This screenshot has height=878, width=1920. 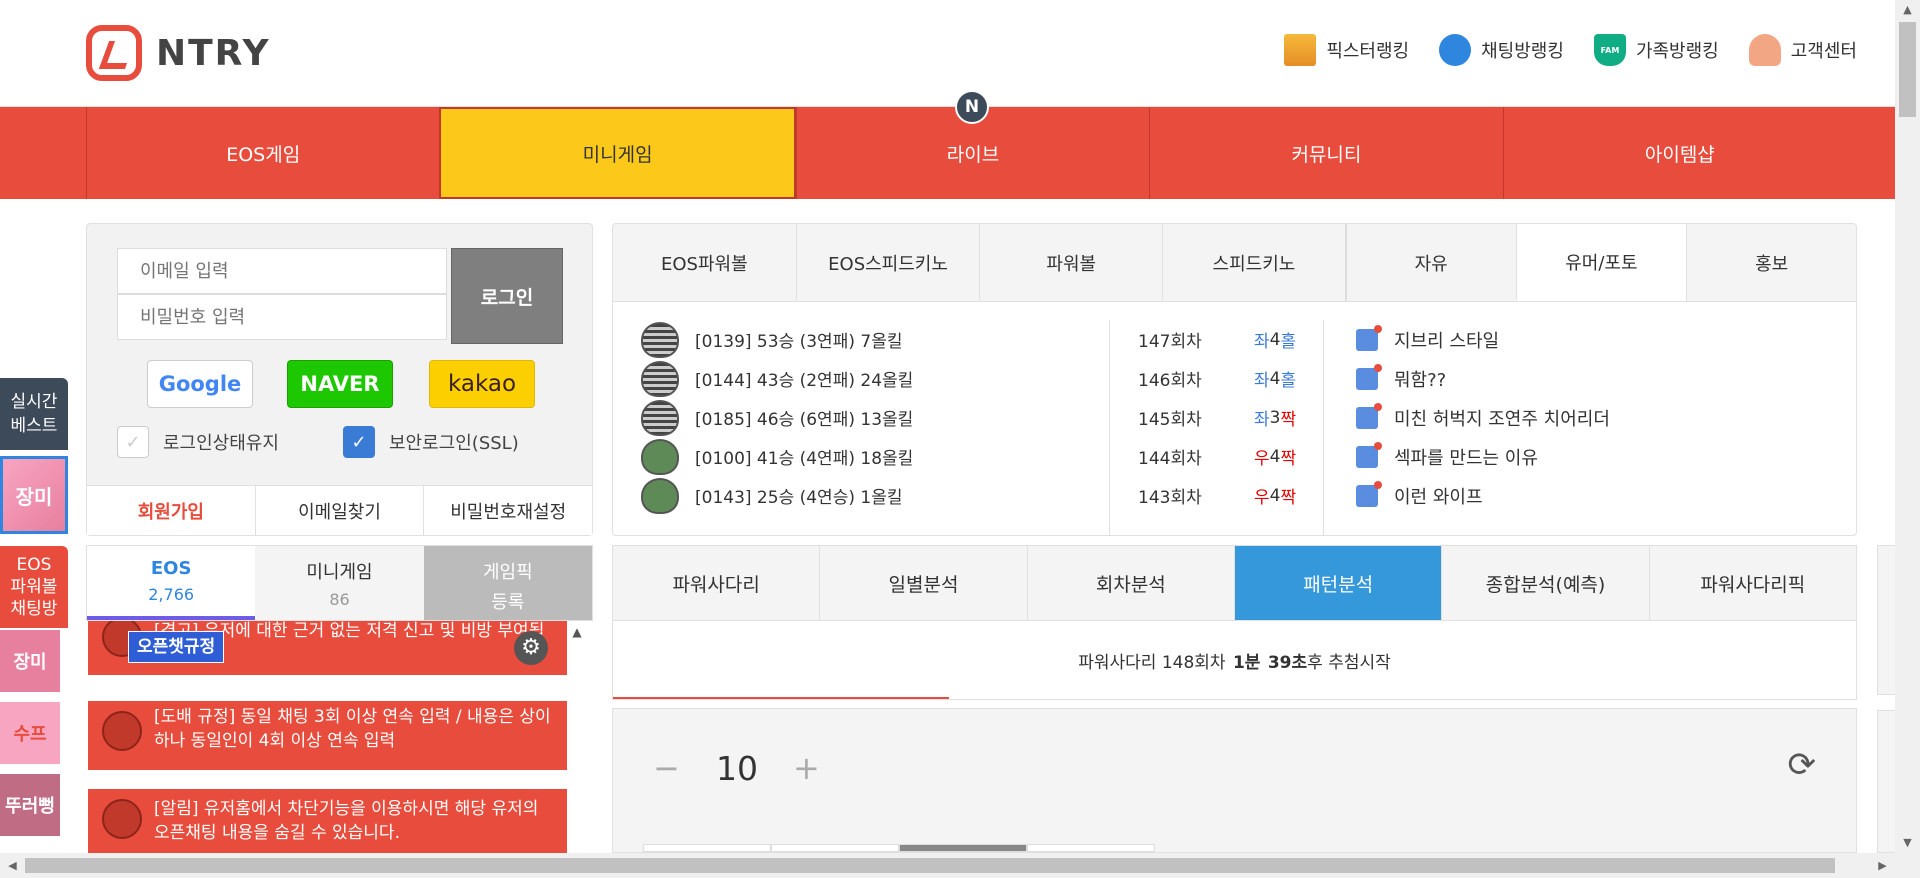 I want to click on decrement-button: −, so click(x=666, y=768).